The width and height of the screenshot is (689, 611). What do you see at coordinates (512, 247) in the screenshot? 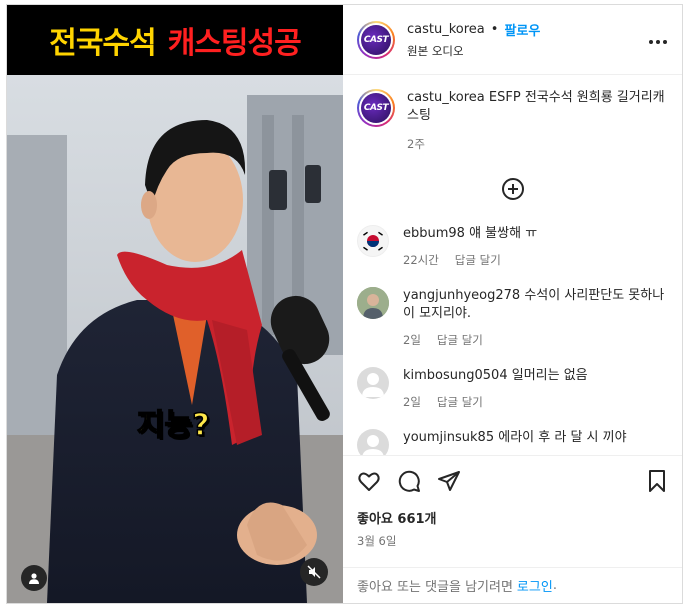
I see `comment-item: ebbum98 얘 불쌍해 ㅠ 22시간 답글 달기` at bounding box center [512, 247].